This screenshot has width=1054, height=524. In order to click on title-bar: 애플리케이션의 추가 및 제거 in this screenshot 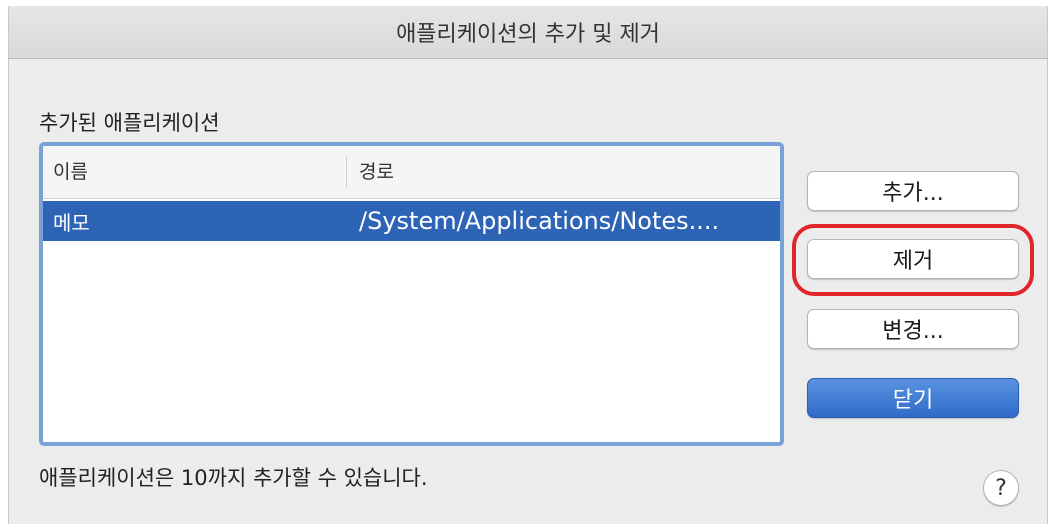, I will do `click(528, 32)`.